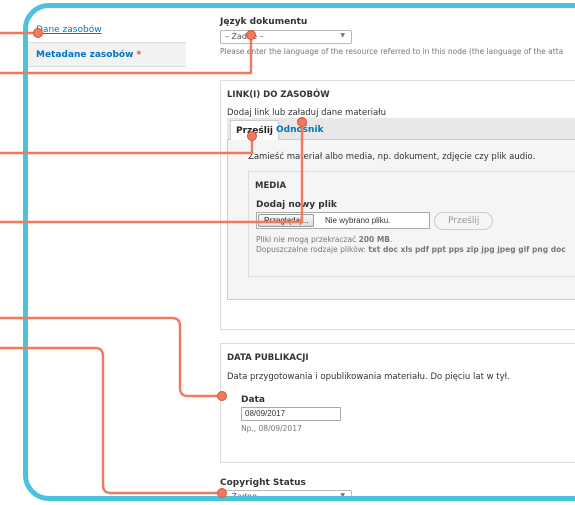  What do you see at coordinates (271, 428) in the screenshot?
I see `date-example: Np., 08/09/2017` at bounding box center [271, 428].